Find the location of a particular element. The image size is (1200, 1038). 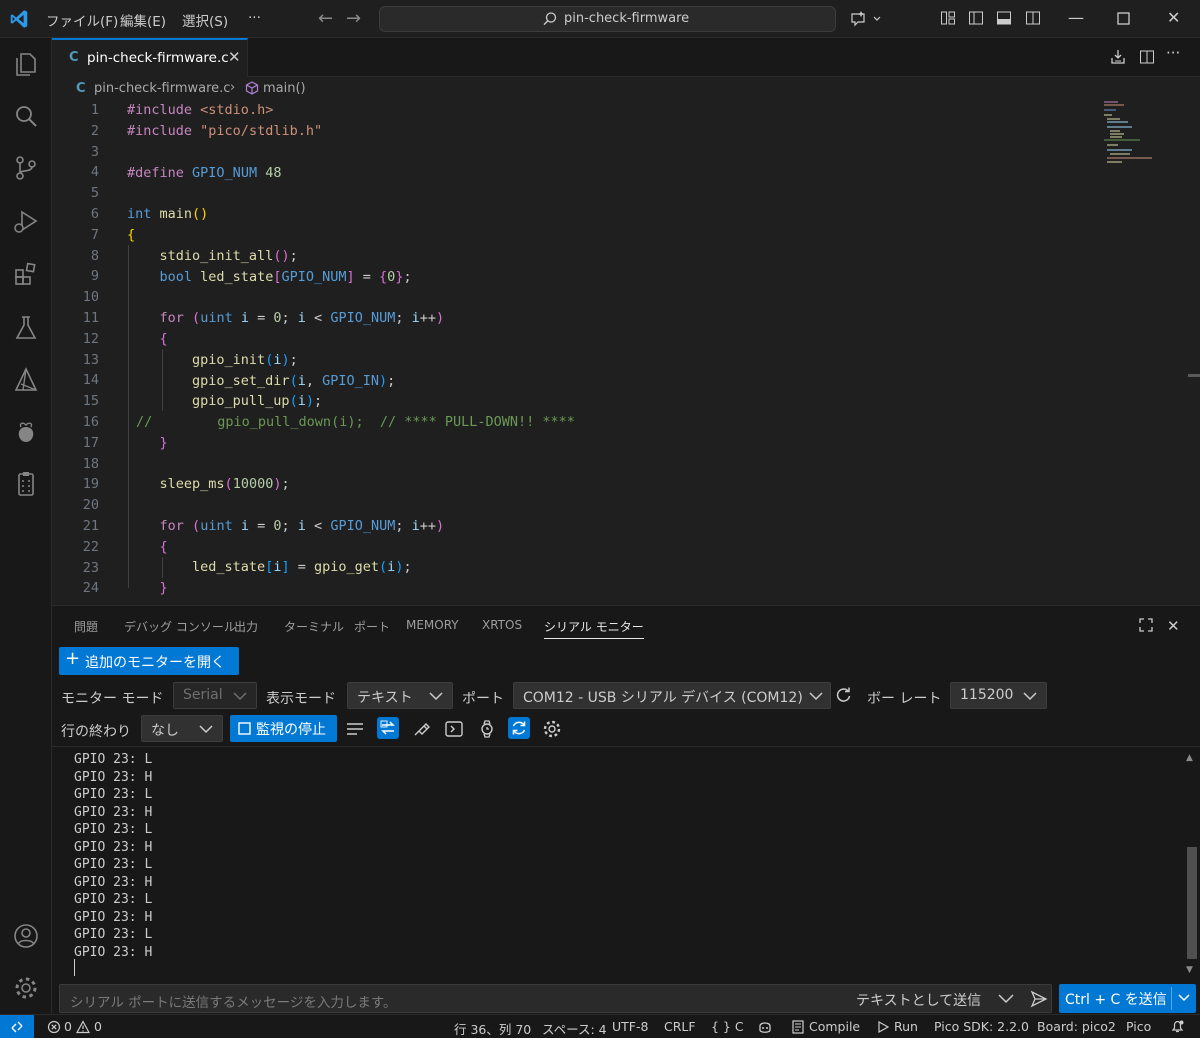

panel-tab-ports: ポート is located at coordinates (372, 626).